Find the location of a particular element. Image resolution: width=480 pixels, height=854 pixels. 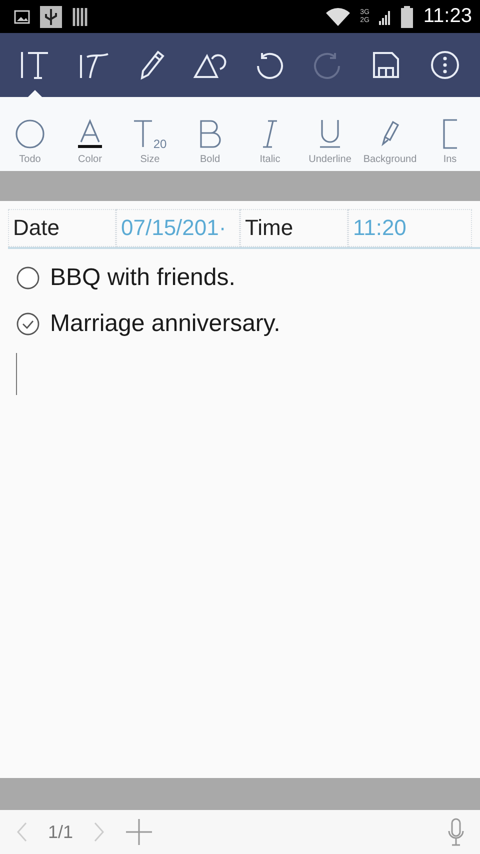

signal-icon is located at coordinates (385, 16).